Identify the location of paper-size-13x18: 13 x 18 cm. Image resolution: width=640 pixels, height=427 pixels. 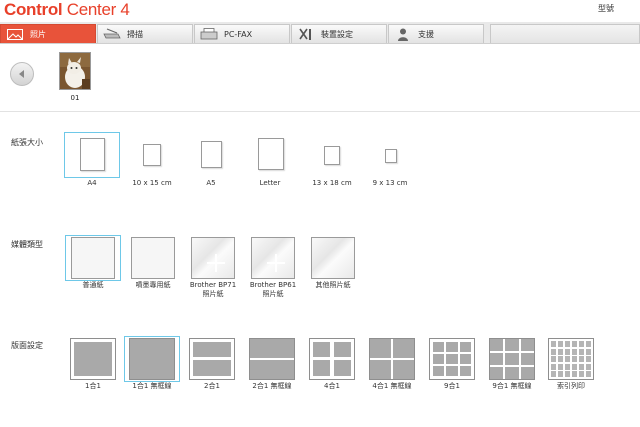
(332, 159).